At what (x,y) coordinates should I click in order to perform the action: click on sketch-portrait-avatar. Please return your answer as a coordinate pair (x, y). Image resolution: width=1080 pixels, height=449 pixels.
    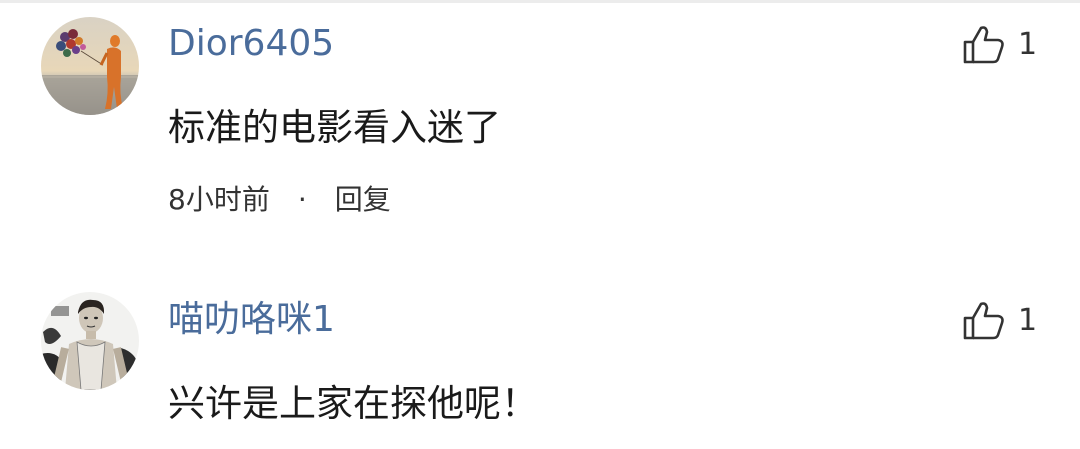
    Looking at the image, I should click on (90, 341).